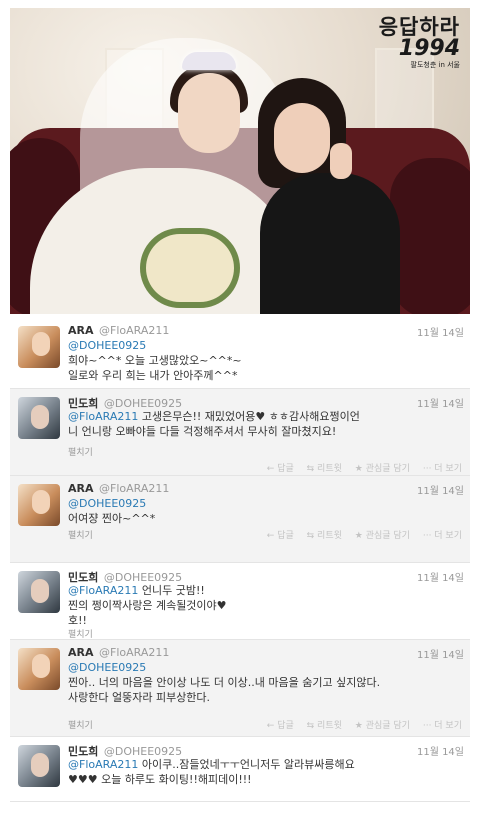 Image resolution: width=480 pixels, height=813 pixels. What do you see at coordinates (341, 161) in the screenshot?
I see `v-sign-hand` at bounding box center [341, 161].